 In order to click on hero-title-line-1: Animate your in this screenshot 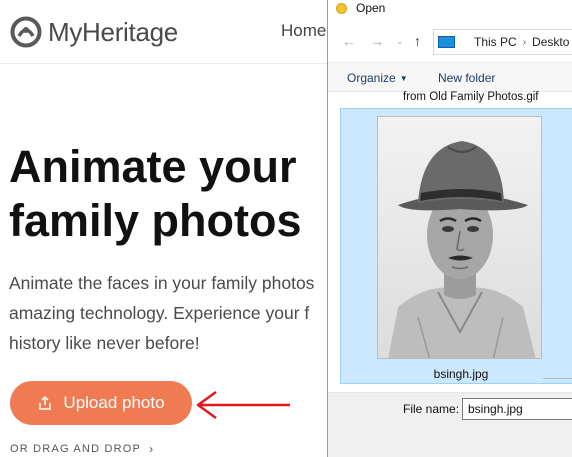, I will do `click(153, 166)`.